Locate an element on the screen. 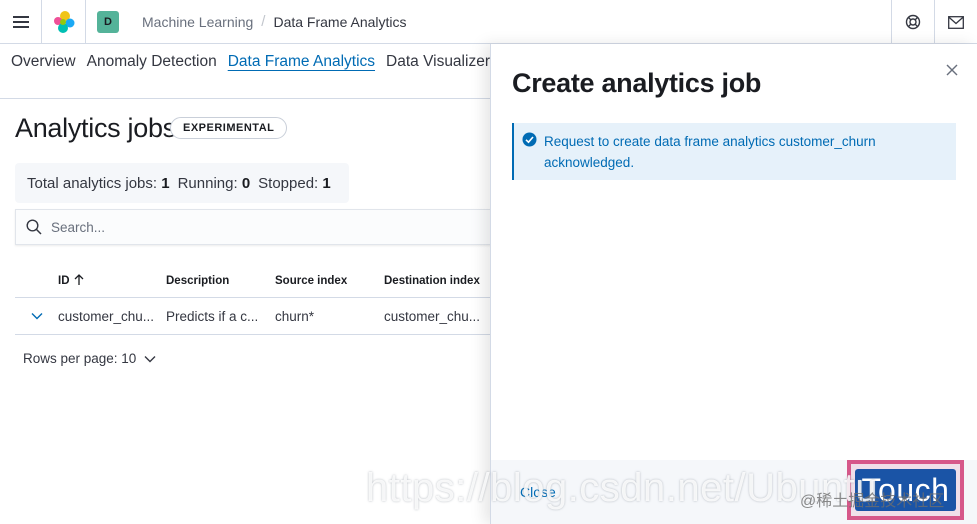 Image resolution: width=977 pixels, height=524 pixels. mail-icon is located at coordinates (956, 22).